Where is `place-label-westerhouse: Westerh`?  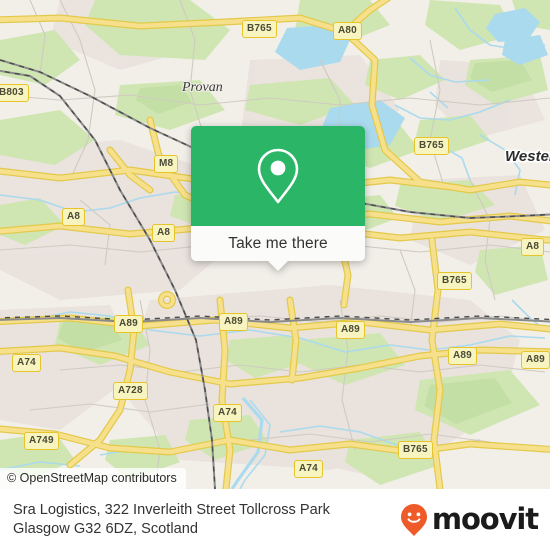
place-label-westerhouse: Westerh is located at coordinates (527, 156).